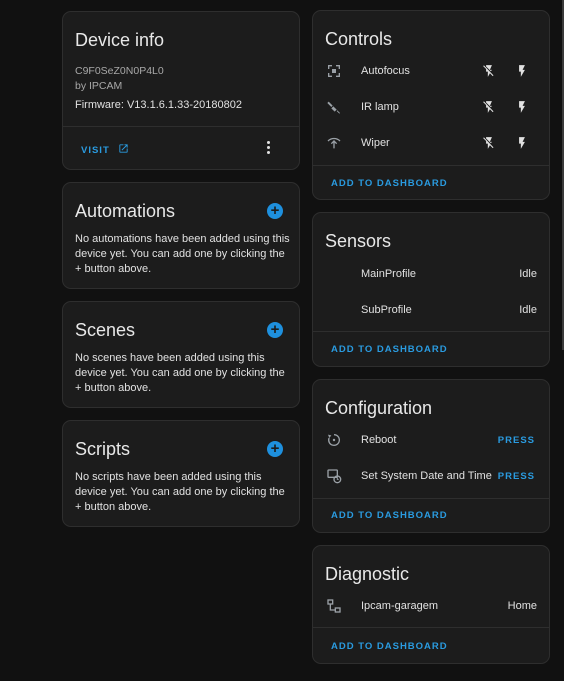 The height and width of the screenshot is (681, 564). I want to click on device-model: C9F0SeZ0N0P4L0, so click(119, 71).